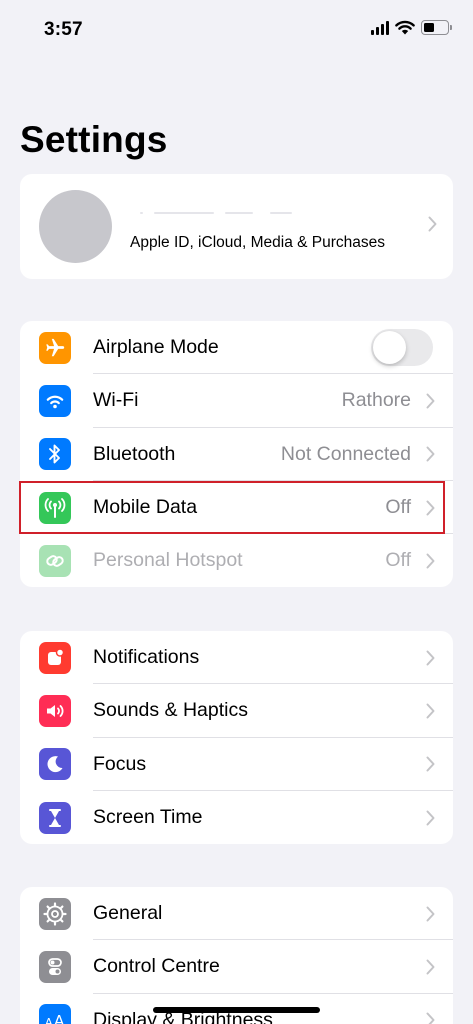 The width and height of the screenshot is (473, 1024). I want to click on settings-row-general: General, so click(236, 914).